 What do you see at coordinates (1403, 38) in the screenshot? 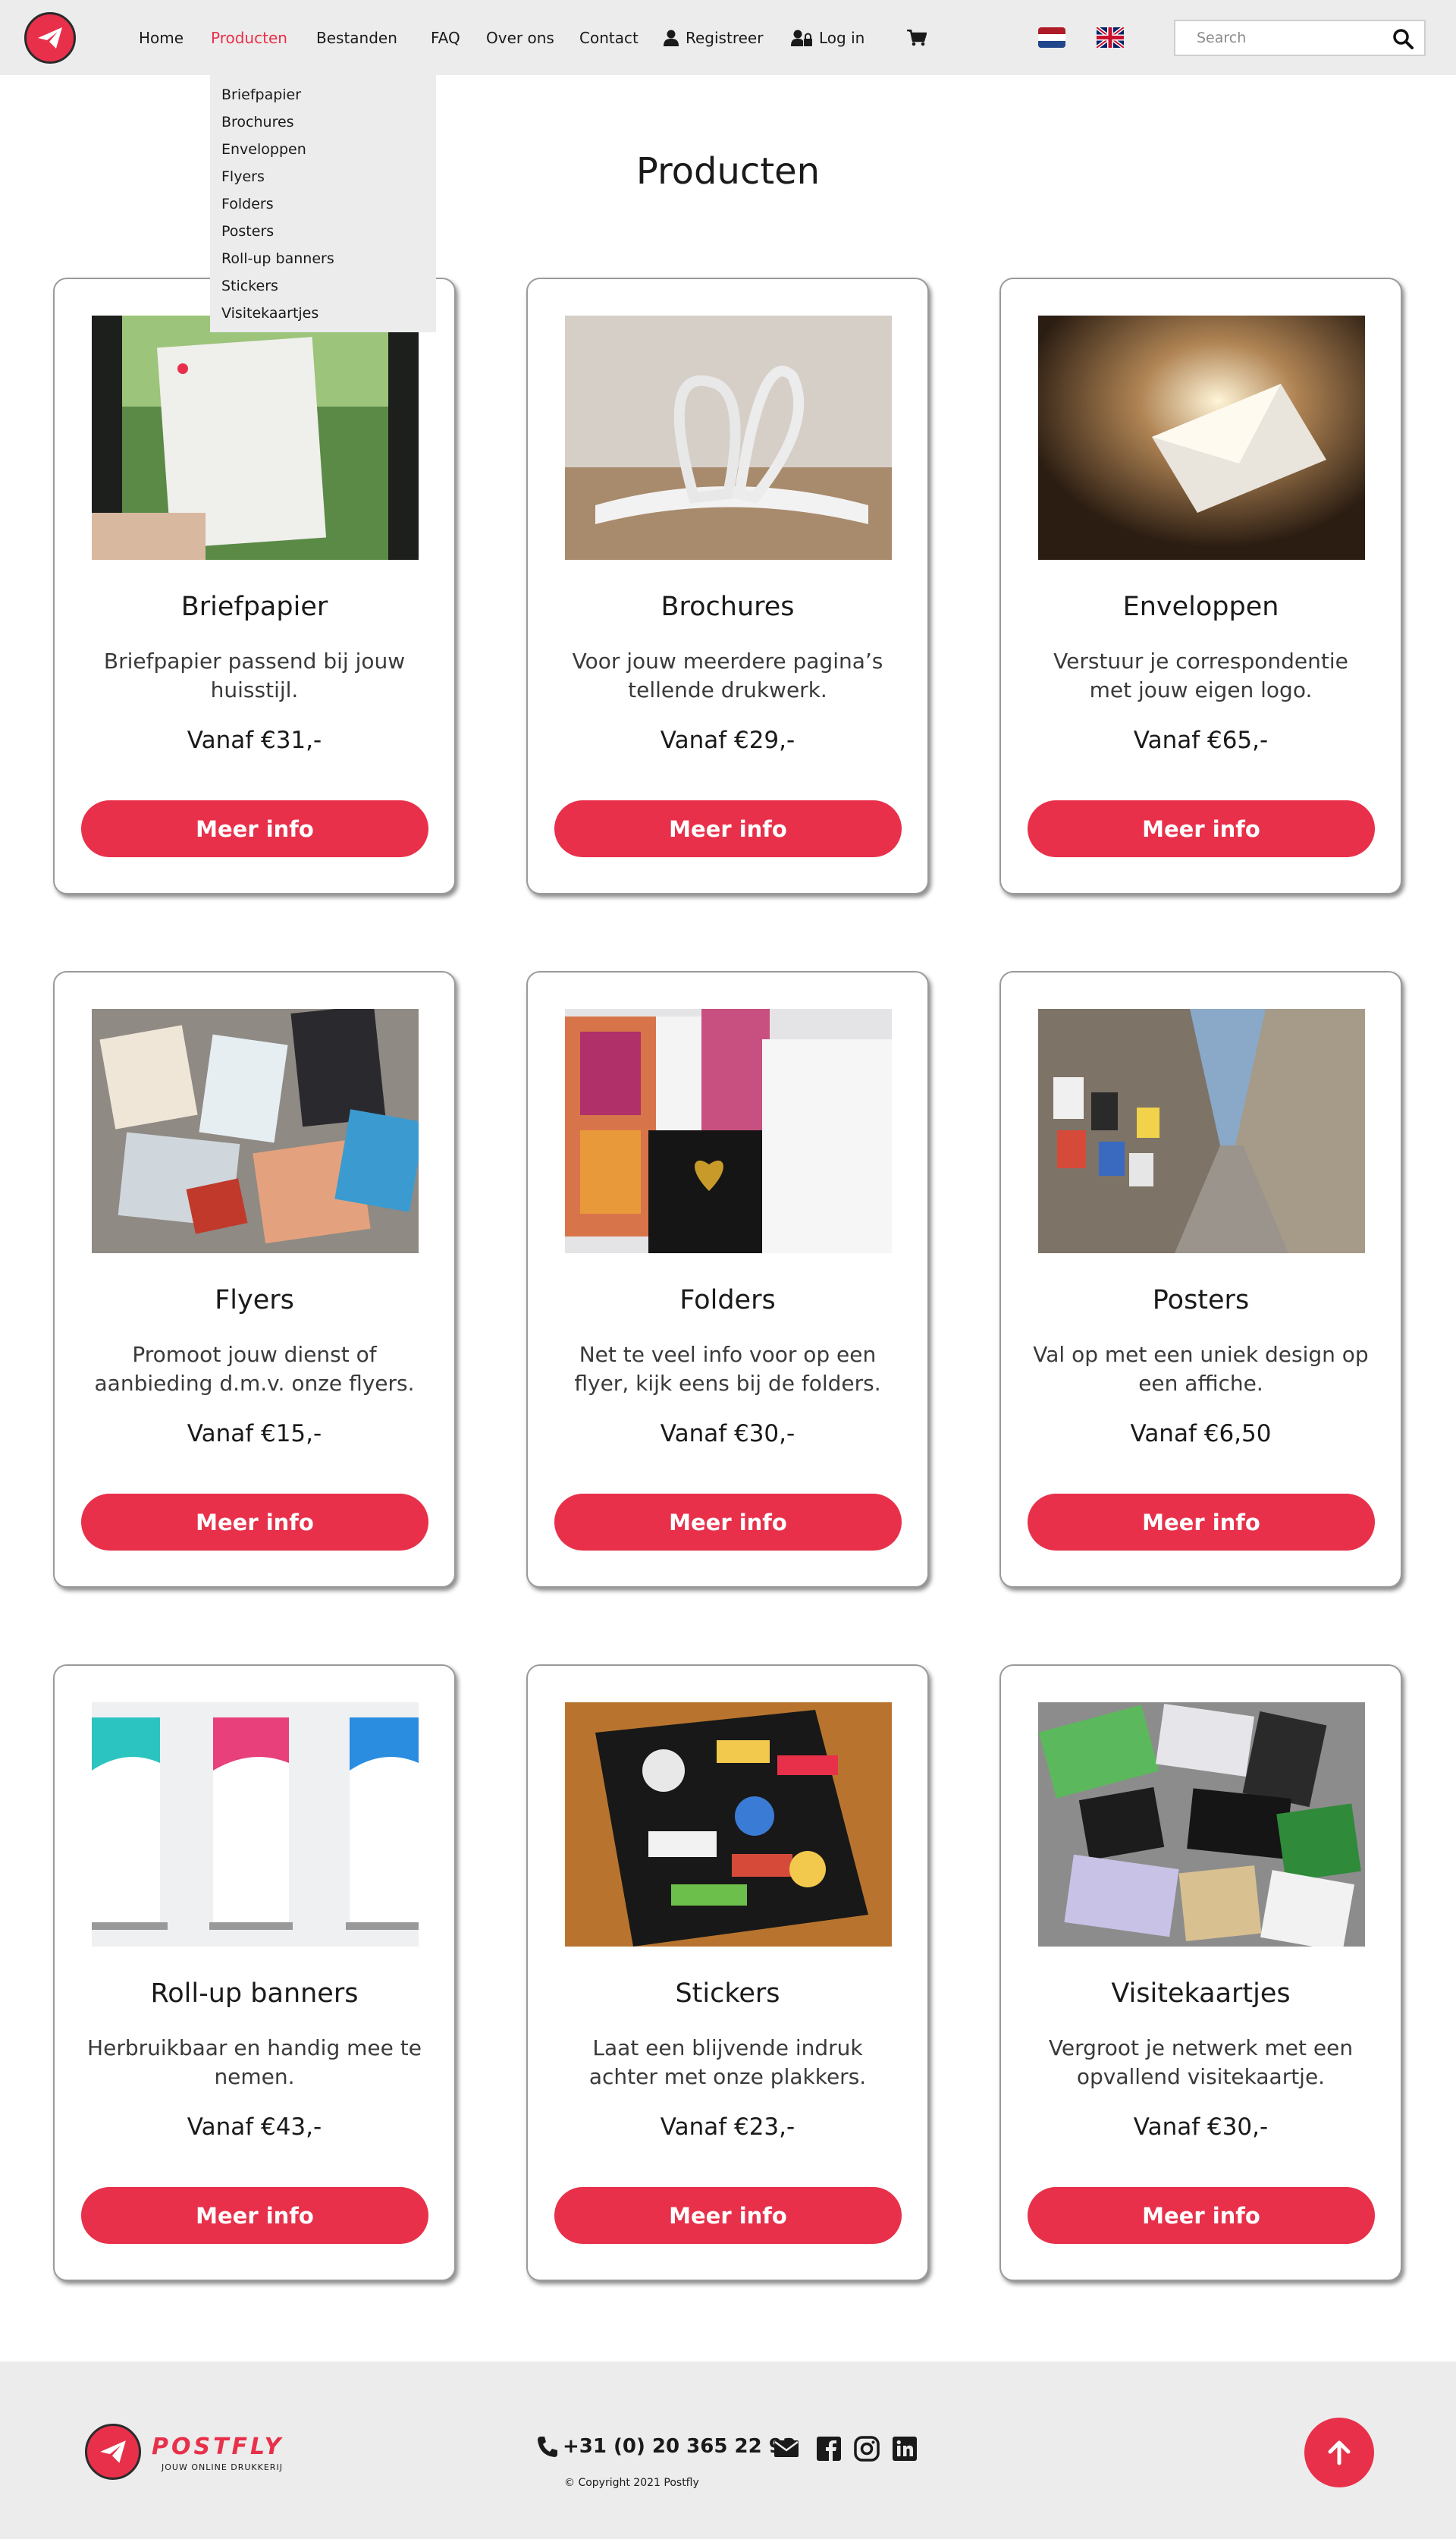
I see `search-icon` at bounding box center [1403, 38].